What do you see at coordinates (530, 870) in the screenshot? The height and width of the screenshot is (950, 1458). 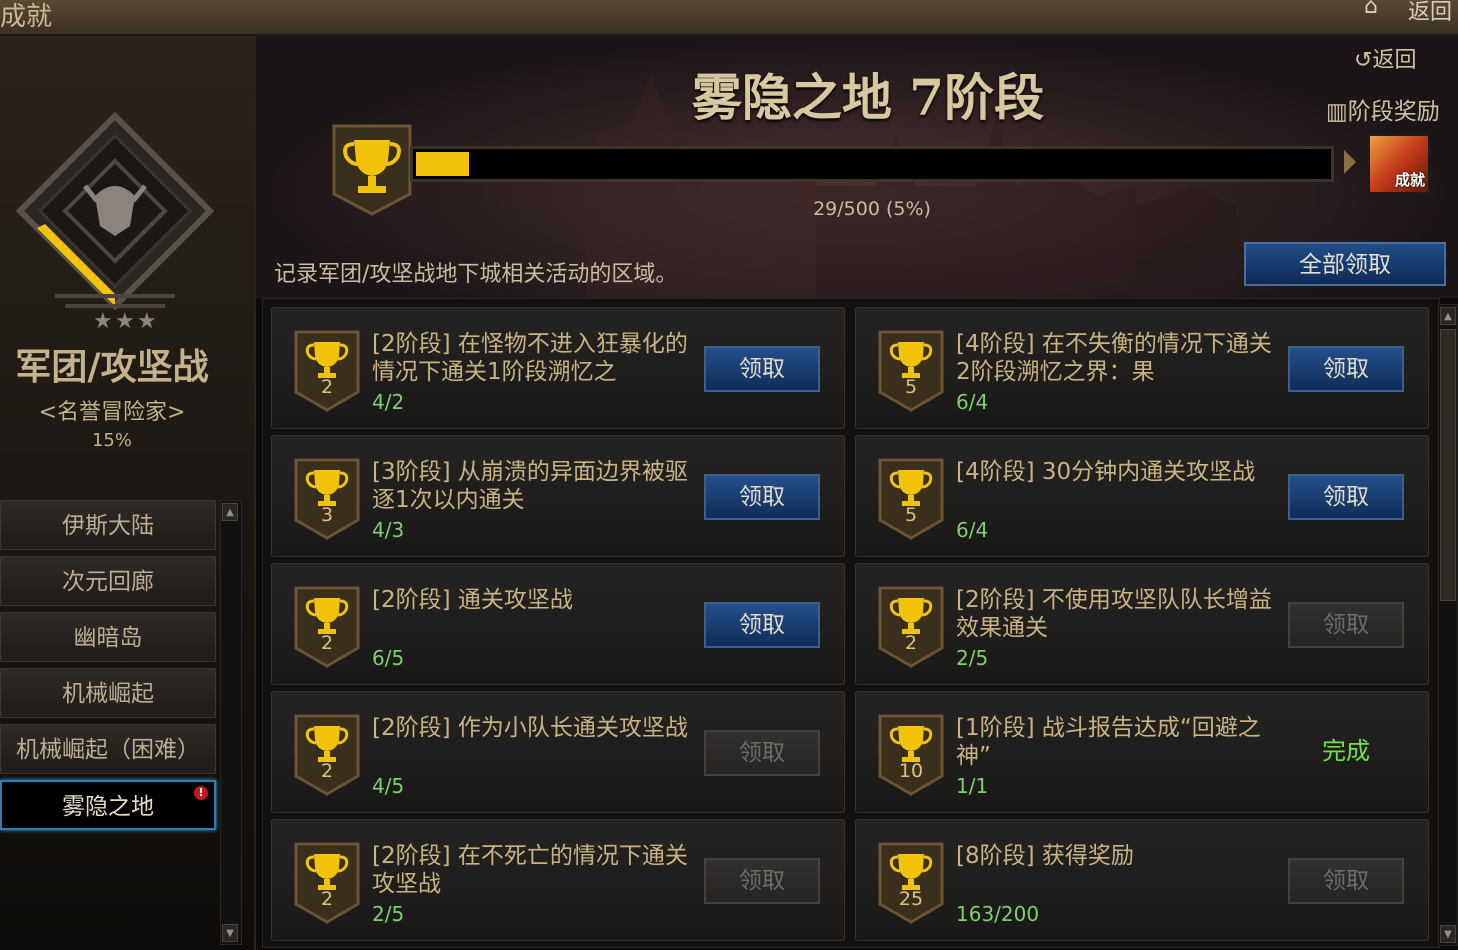 I see `achievement-name: [2阶段] 在不死亡的情况下通关攻坚战` at bounding box center [530, 870].